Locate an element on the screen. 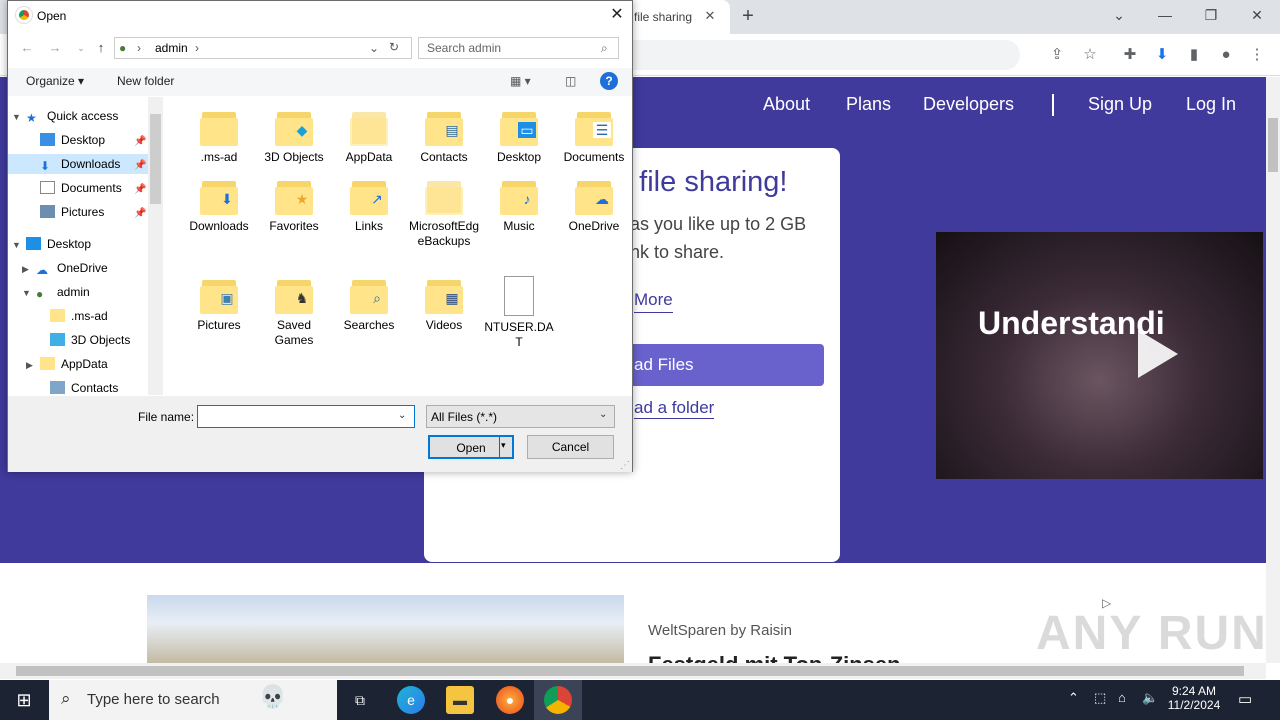  tree-item-3d-objects: 3D Objects is located at coordinates (83, 340).